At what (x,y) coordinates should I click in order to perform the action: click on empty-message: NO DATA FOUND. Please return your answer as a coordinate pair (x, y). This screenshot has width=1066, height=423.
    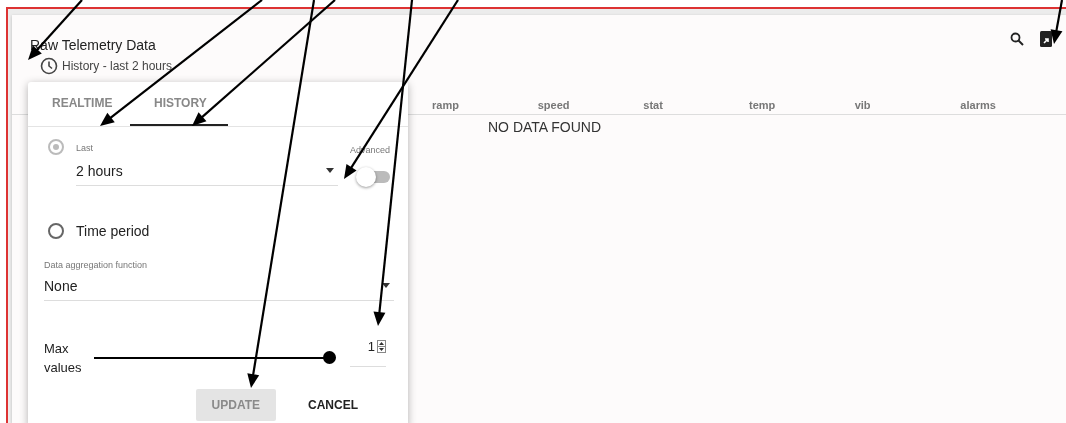
    Looking at the image, I should click on (545, 127).